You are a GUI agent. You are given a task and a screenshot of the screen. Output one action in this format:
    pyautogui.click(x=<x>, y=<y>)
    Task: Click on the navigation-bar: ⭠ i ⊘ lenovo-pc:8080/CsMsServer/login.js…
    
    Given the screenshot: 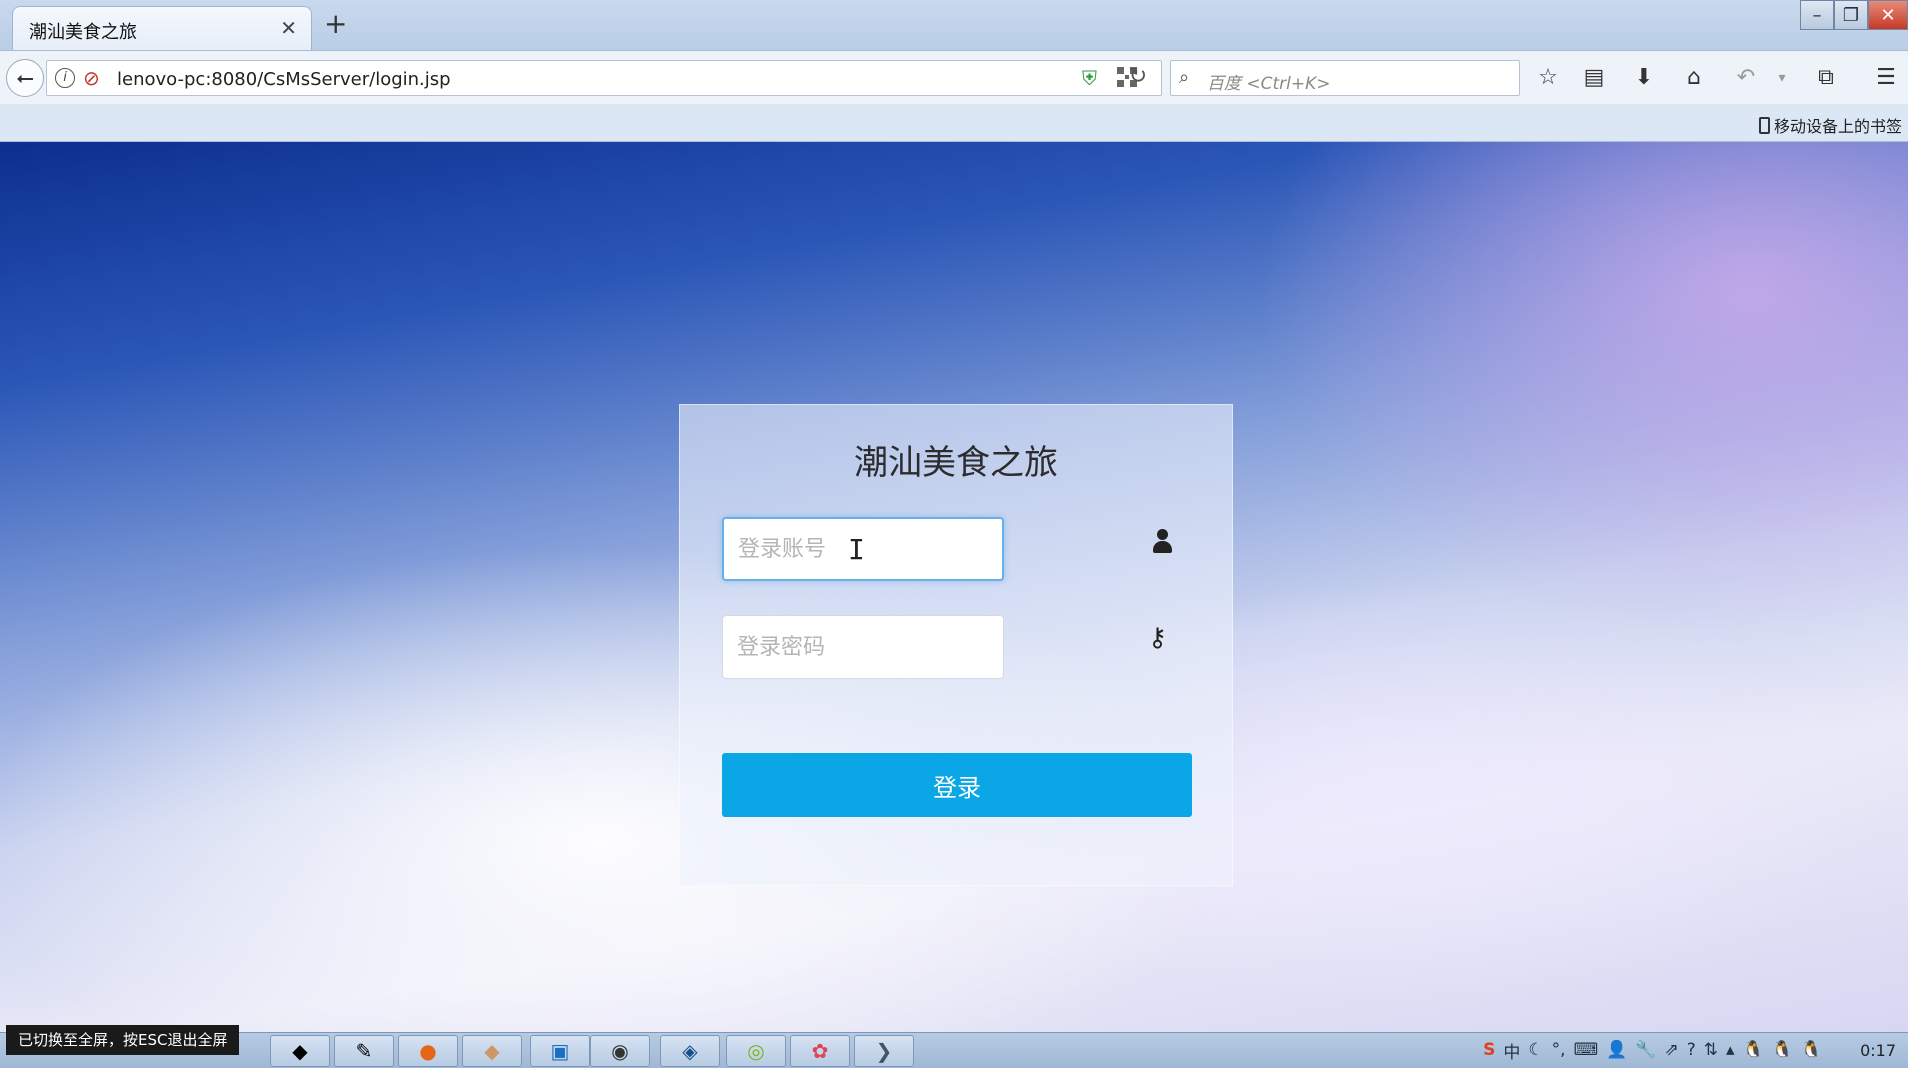 What is the action you would take?
    pyautogui.click(x=954, y=77)
    